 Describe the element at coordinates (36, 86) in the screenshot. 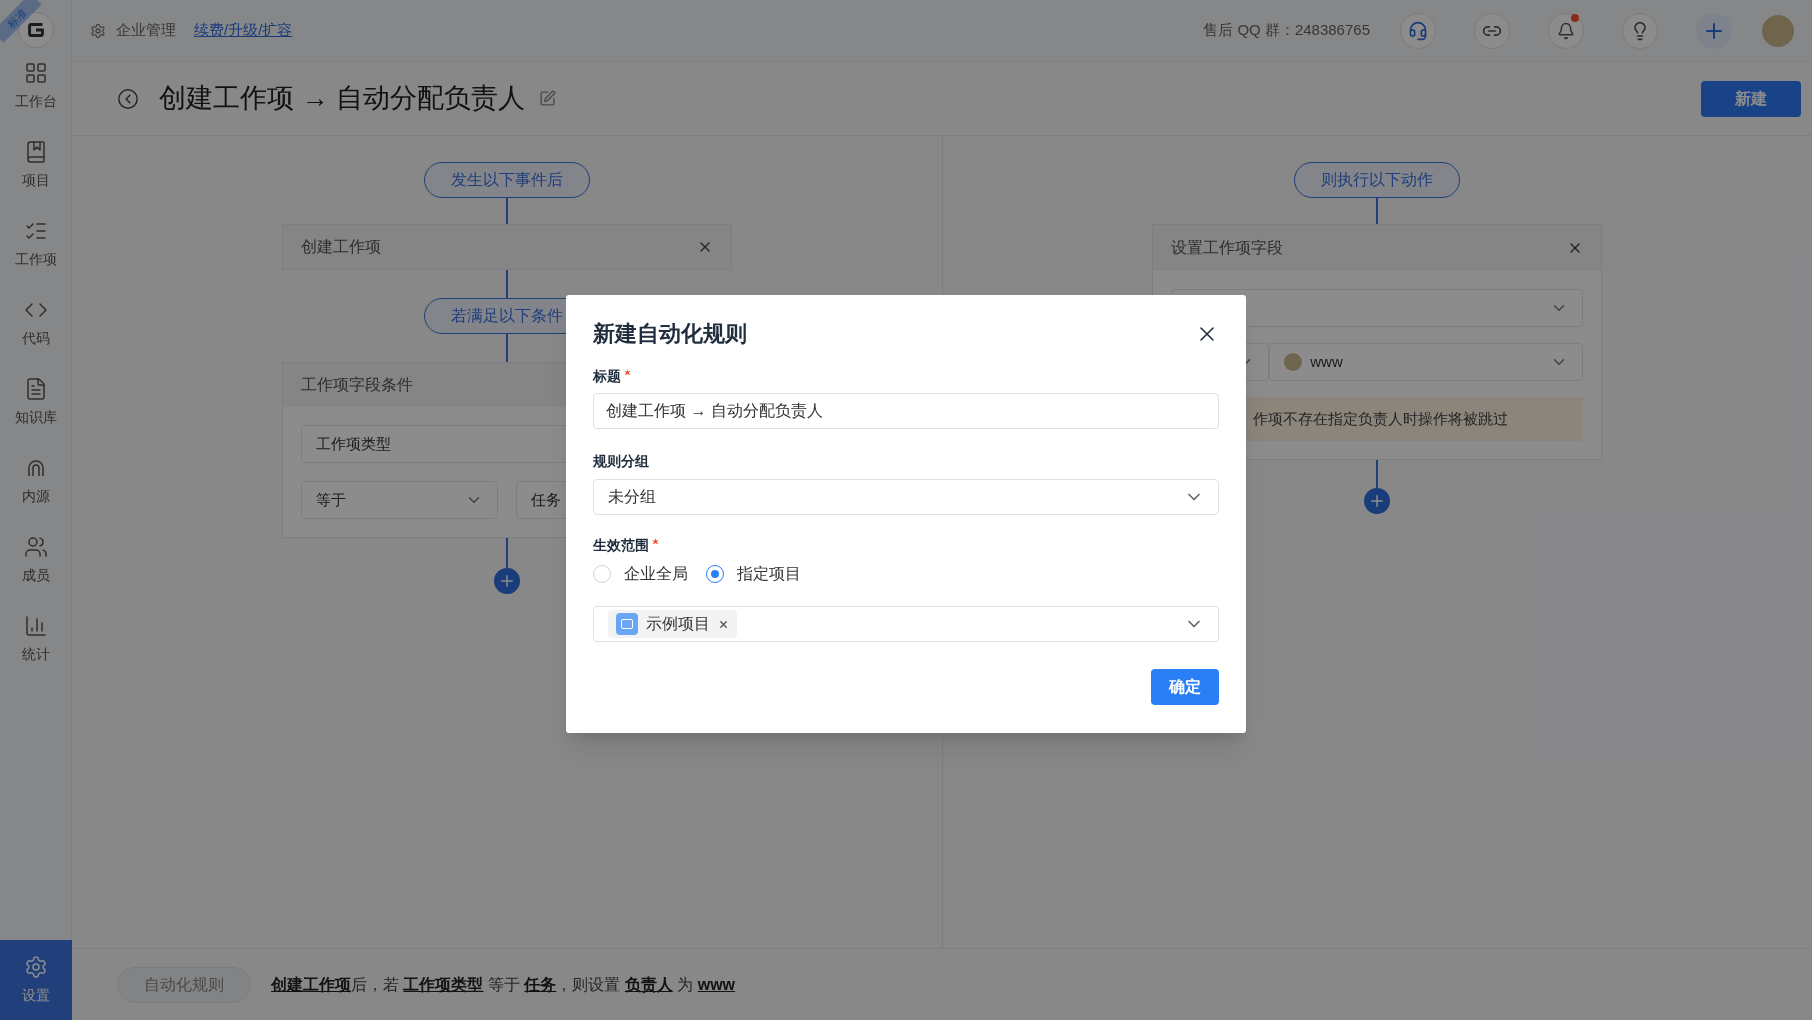

I see `sidebar-item: 工作台` at that location.